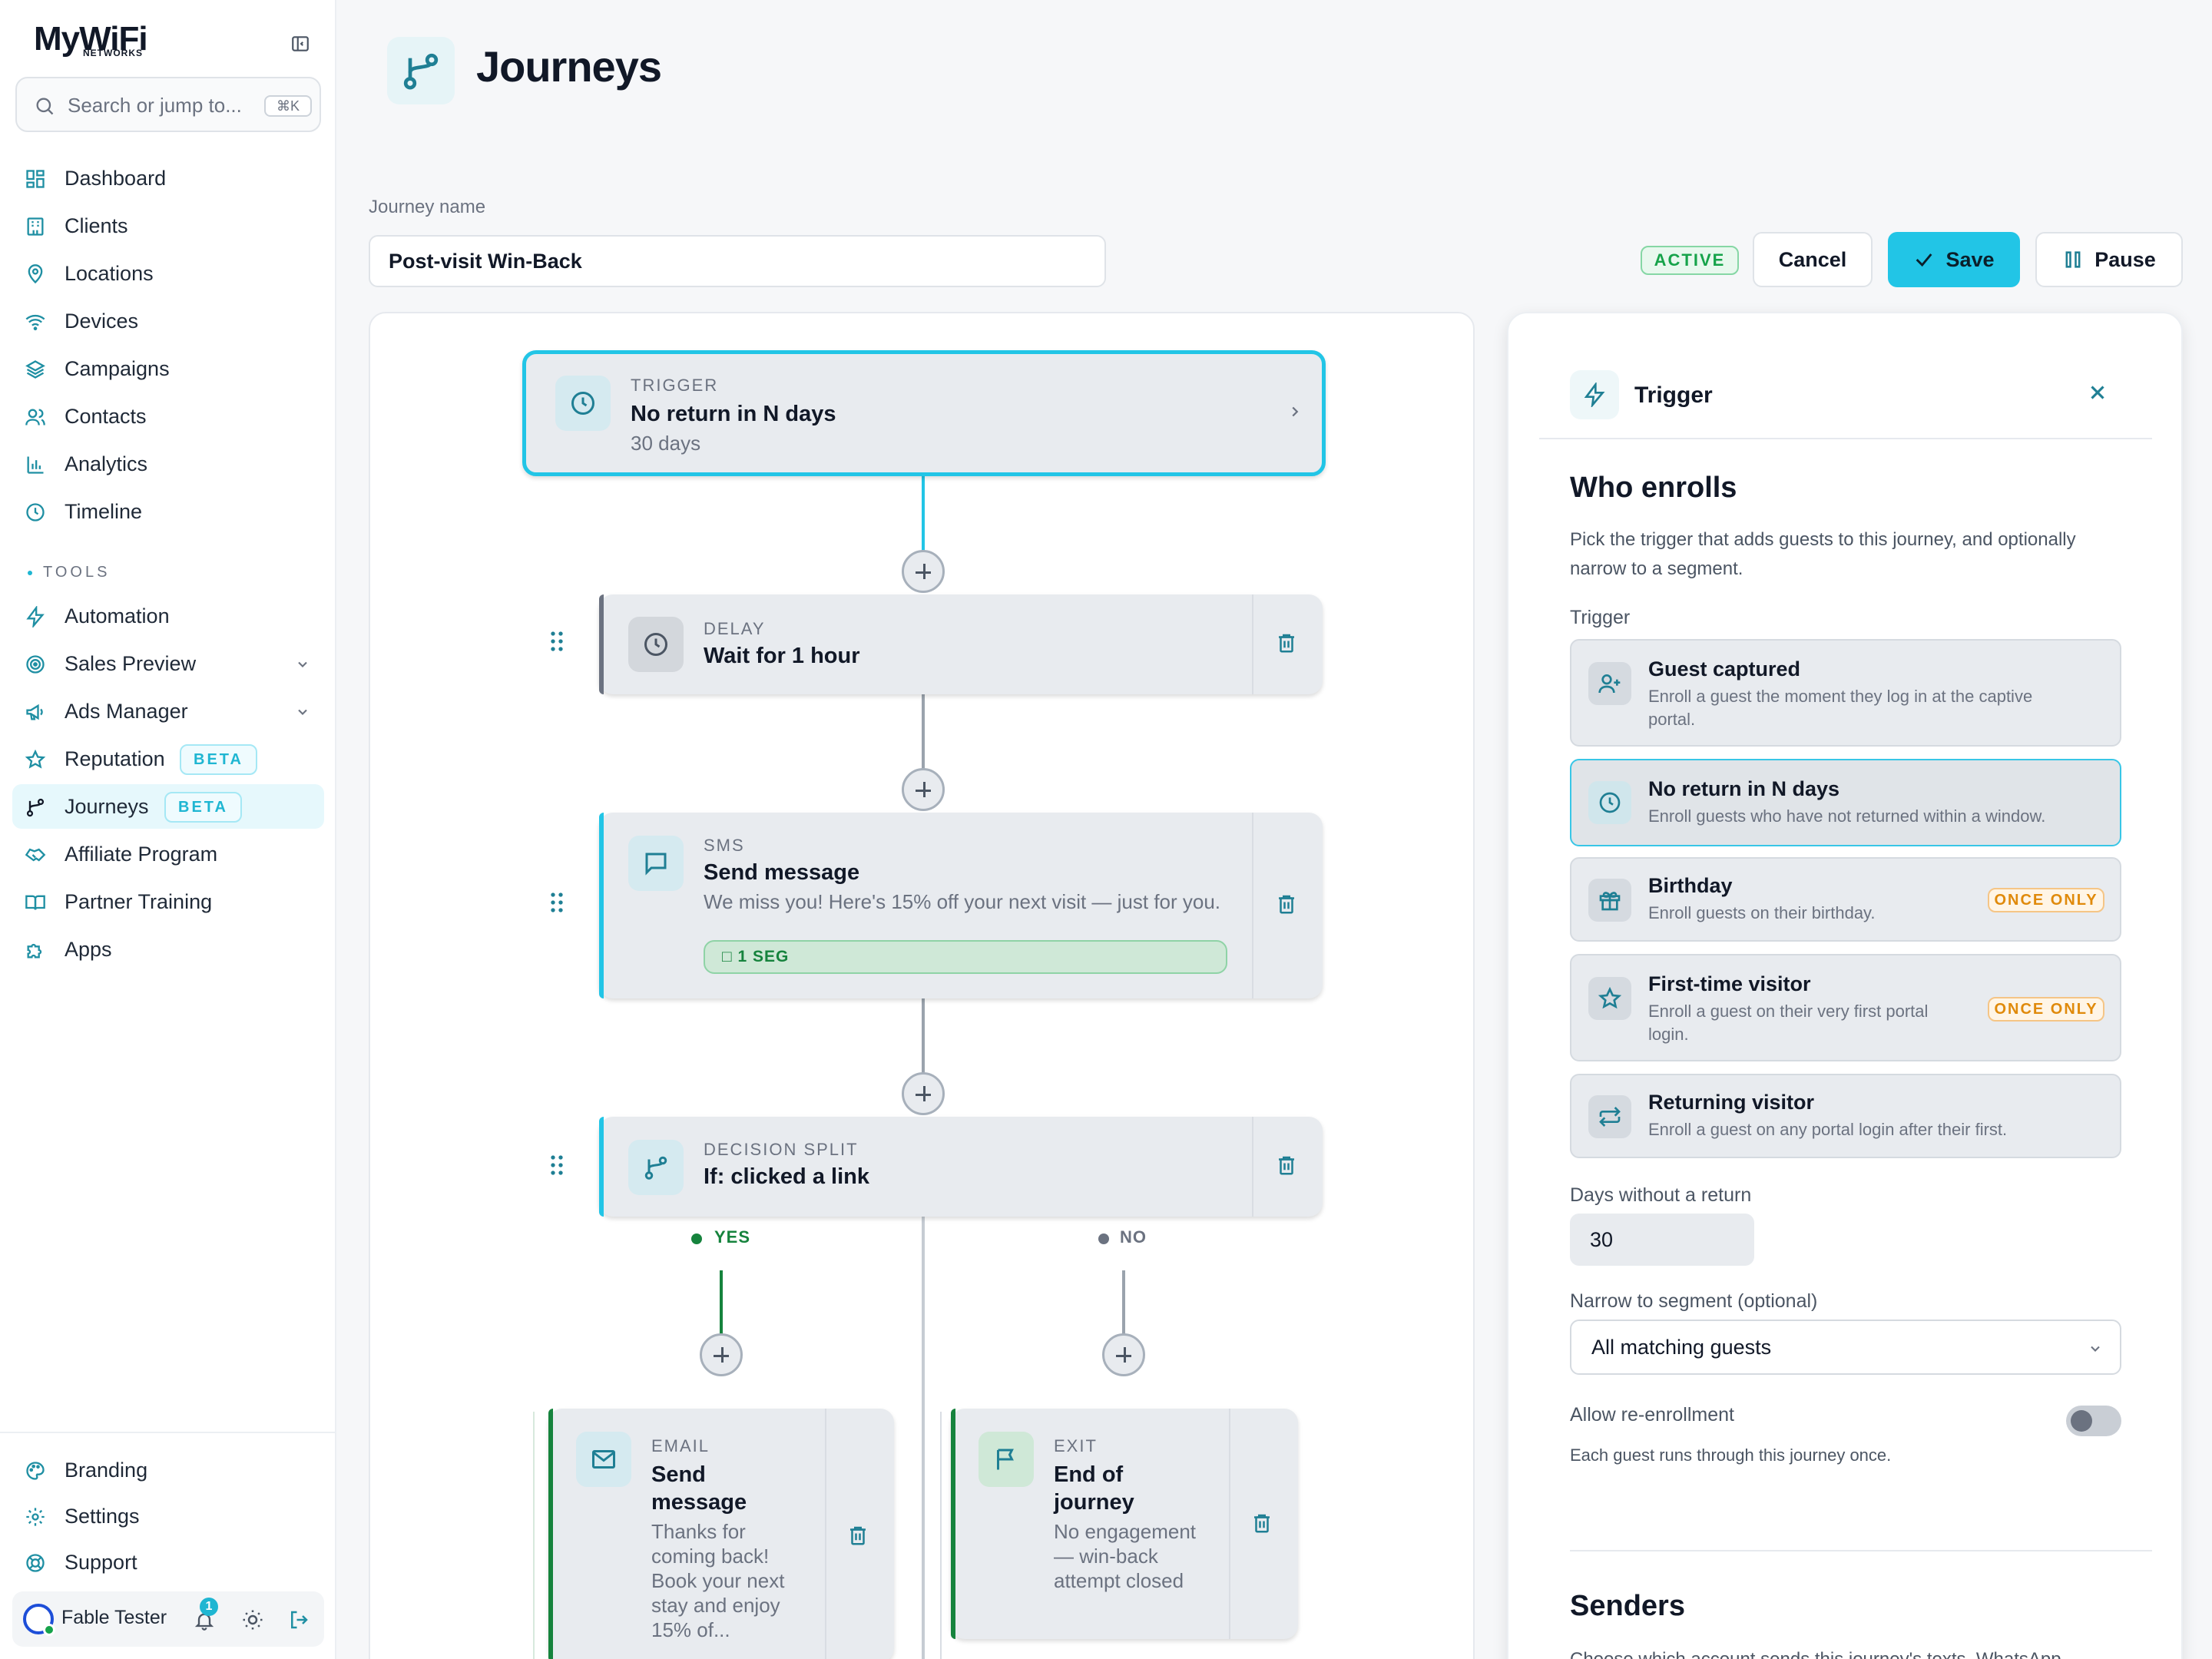  What do you see at coordinates (36, 227) in the screenshot?
I see `building-icon` at bounding box center [36, 227].